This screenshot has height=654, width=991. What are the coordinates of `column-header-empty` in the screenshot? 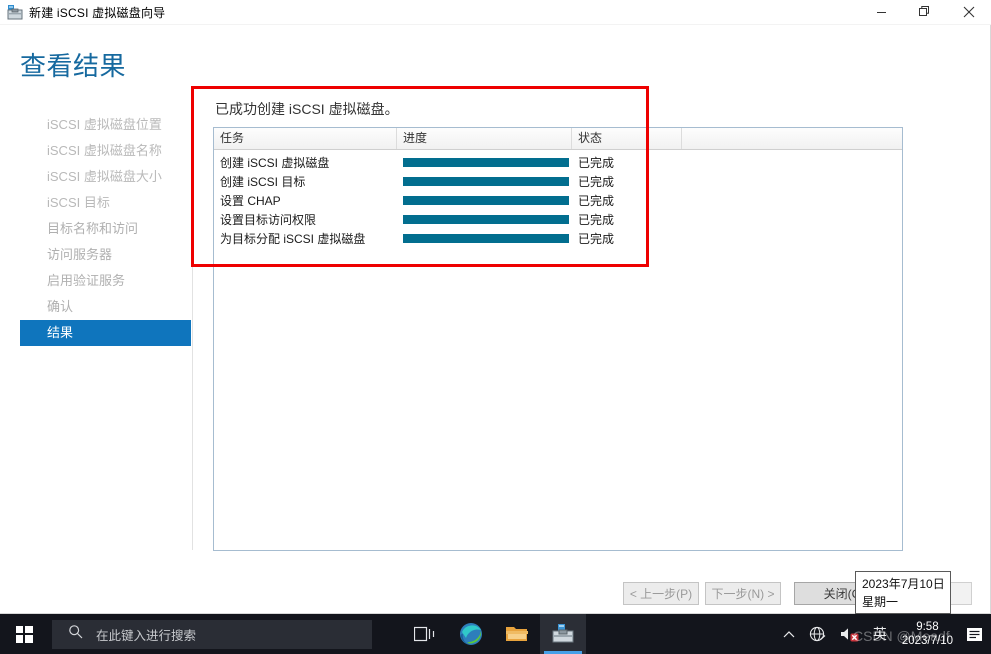 It's located at (791, 138).